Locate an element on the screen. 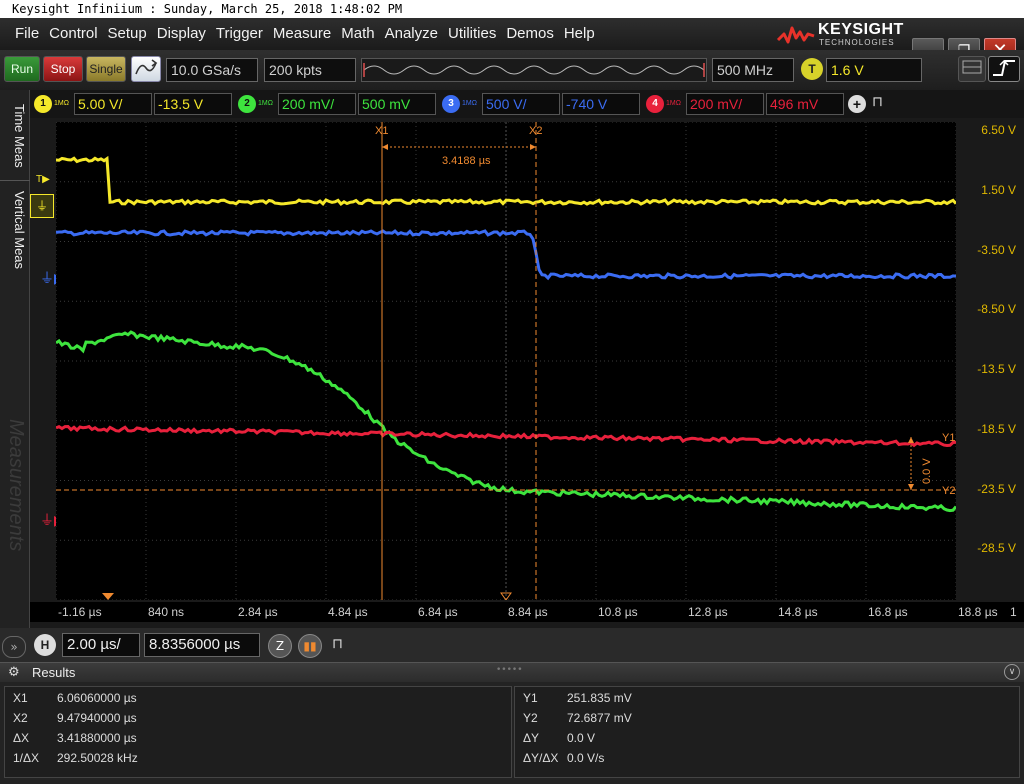 Image resolution: width=1024 pixels, height=784 pixels. result-value: 72.6877 mV is located at coordinates (599, 718).